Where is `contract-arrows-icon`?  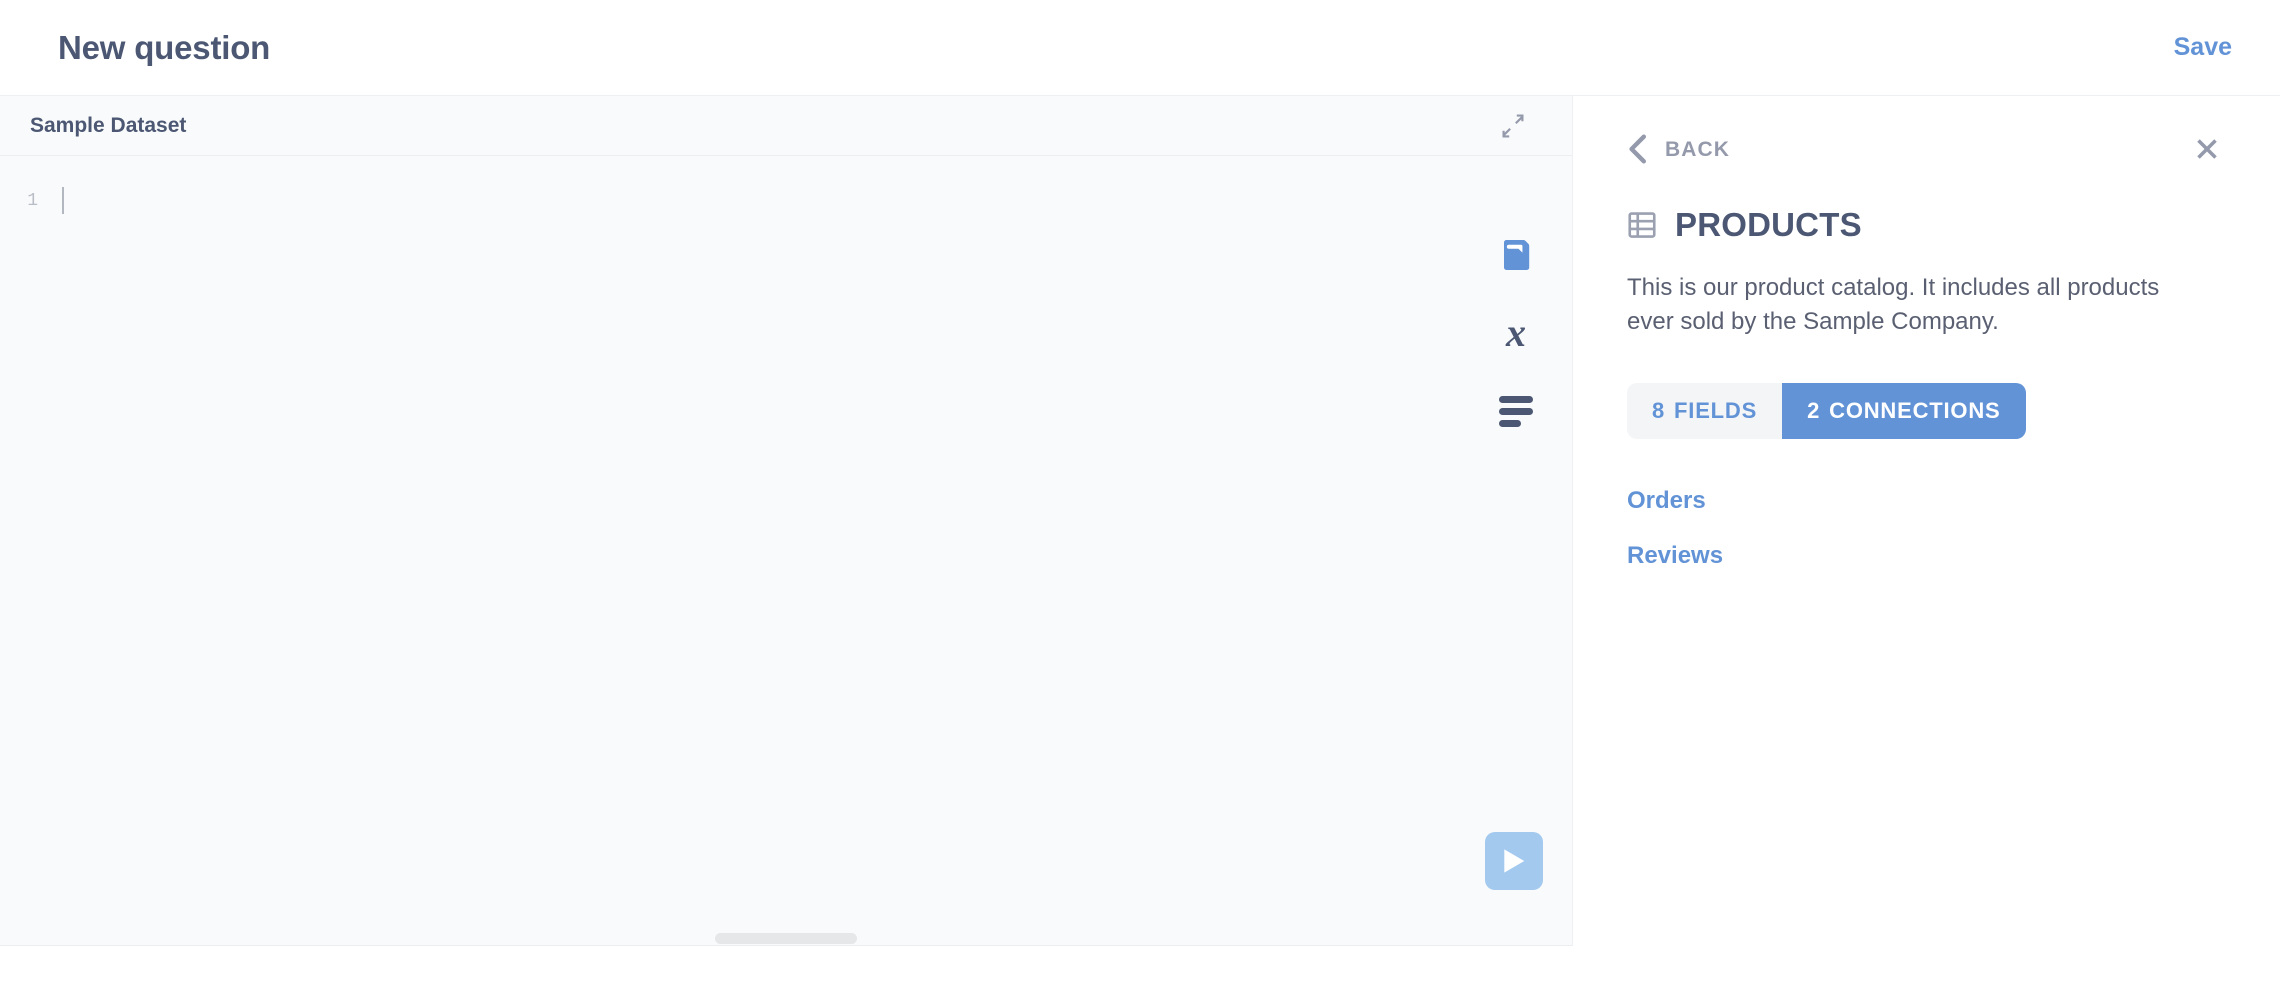 contract-arrows-icon is located at coordinates (1513, 126).